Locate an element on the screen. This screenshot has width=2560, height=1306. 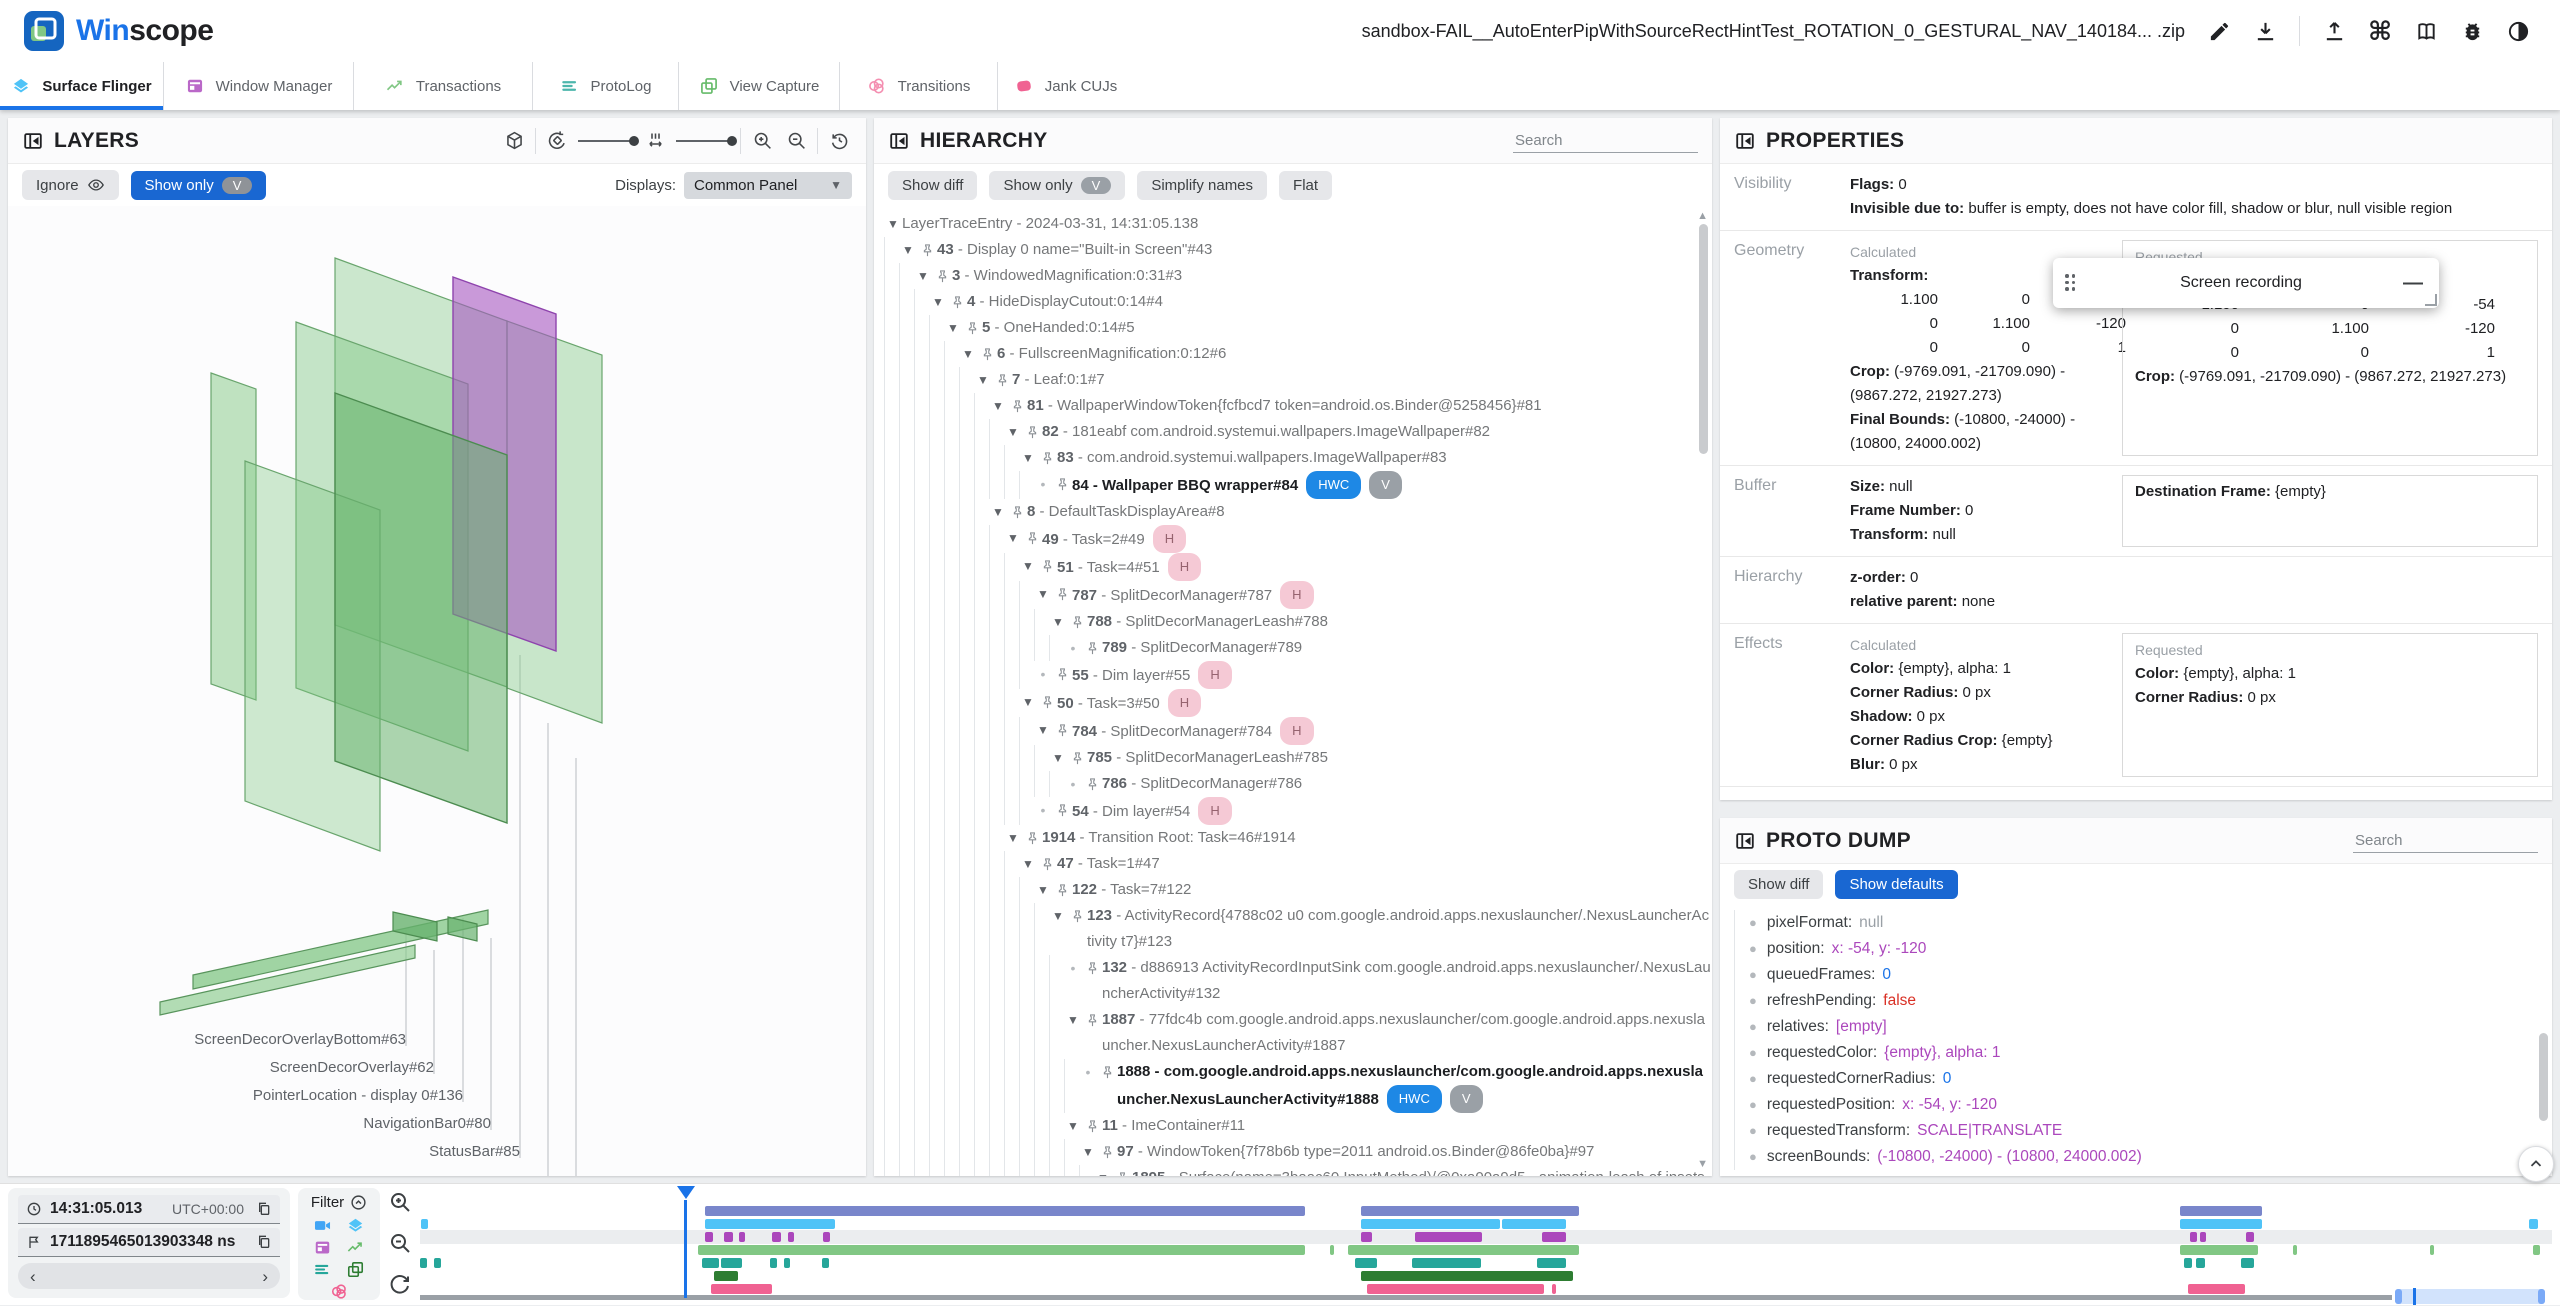
timeline-zoom-selection is located at coordinates (2470, 1296).